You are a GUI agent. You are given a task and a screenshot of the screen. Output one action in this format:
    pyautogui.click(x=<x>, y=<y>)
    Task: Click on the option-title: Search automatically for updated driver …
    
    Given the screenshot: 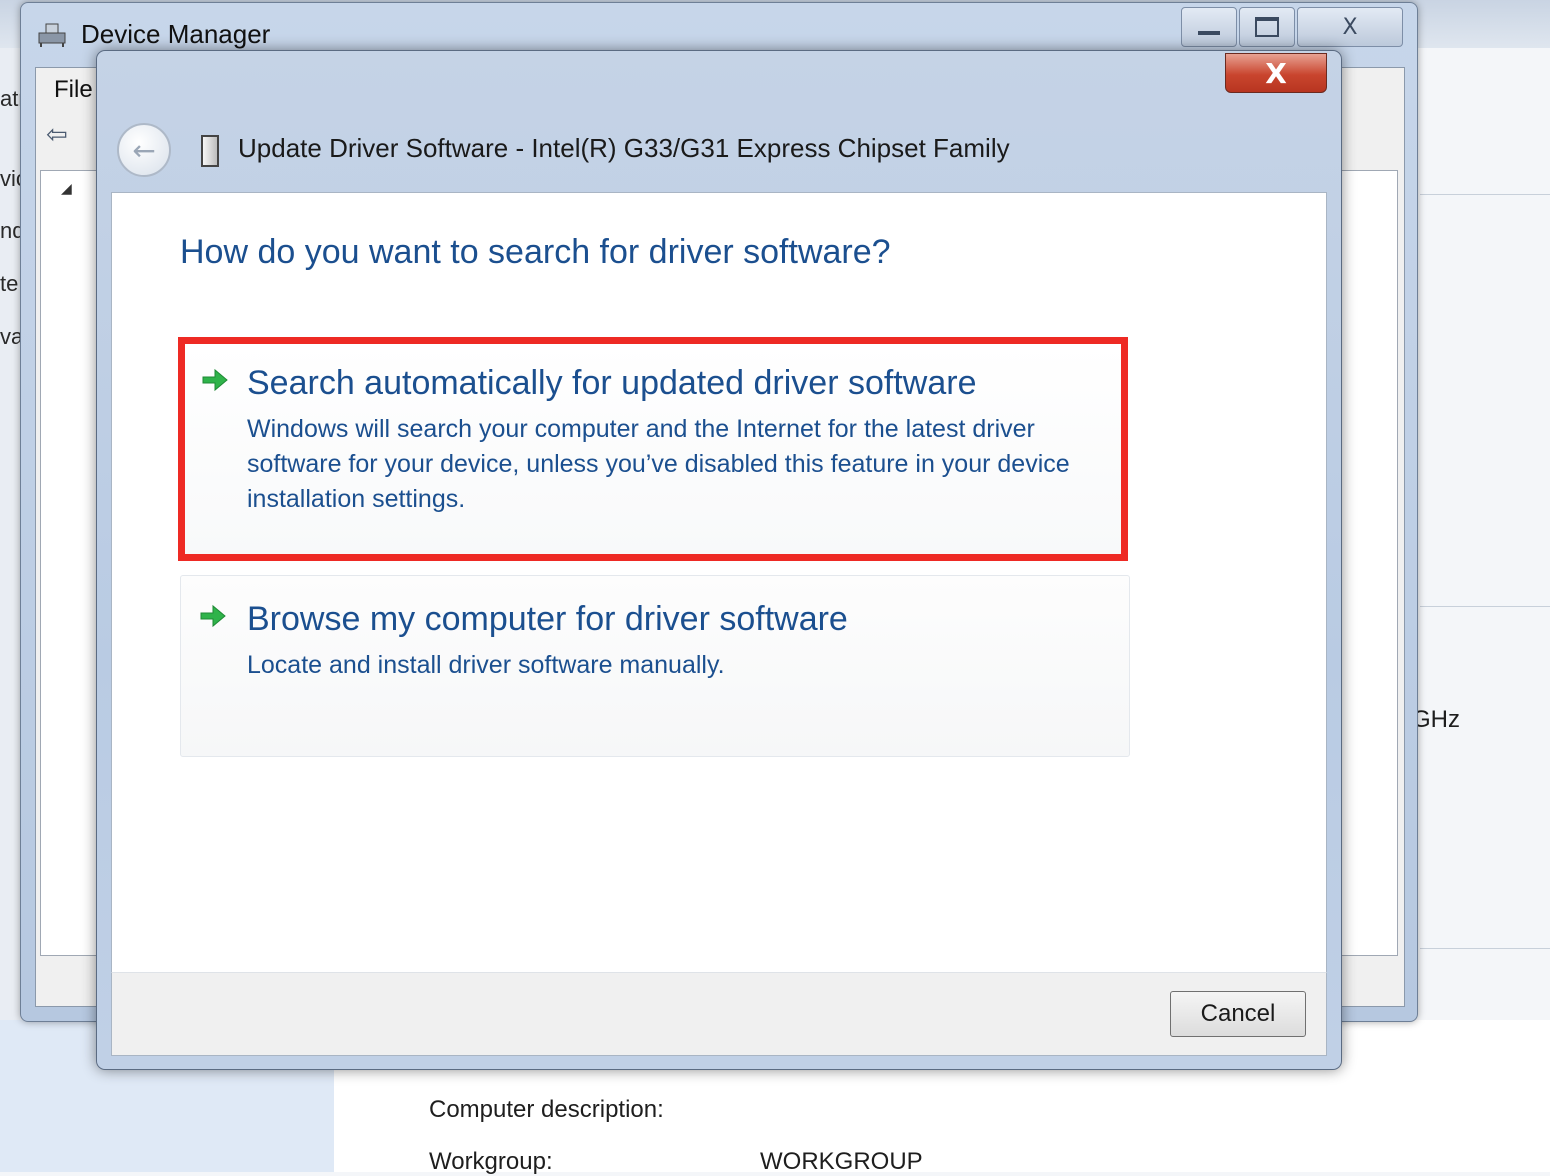 What is the action you would take?
    pyautogui.click(x=612, y=383)
    